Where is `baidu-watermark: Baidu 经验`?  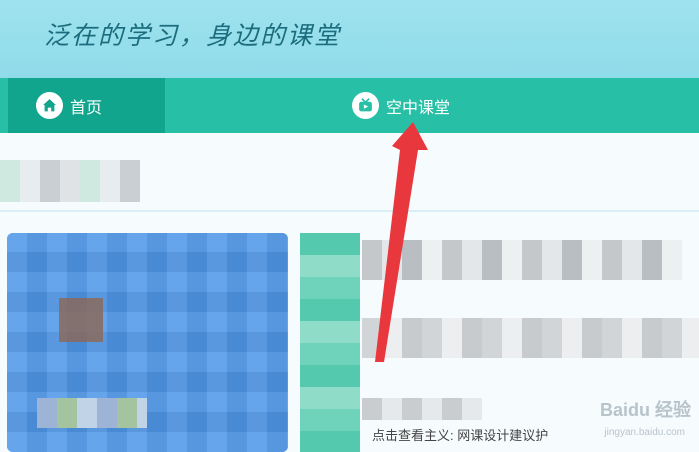 baidu-watermark: Baidu 经验 is located at coordinates (645, 409).